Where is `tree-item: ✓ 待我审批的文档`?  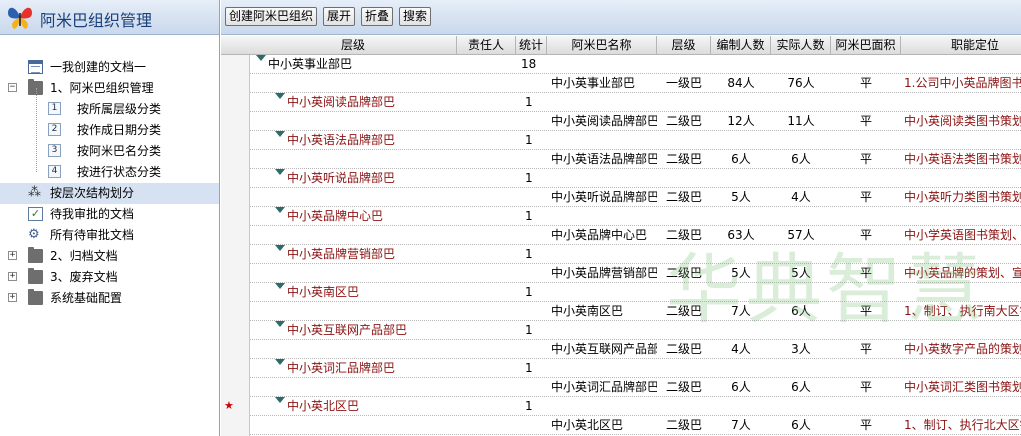
tree-item: ✓ 待我审批的文档 is located at coordinates (109, 214).